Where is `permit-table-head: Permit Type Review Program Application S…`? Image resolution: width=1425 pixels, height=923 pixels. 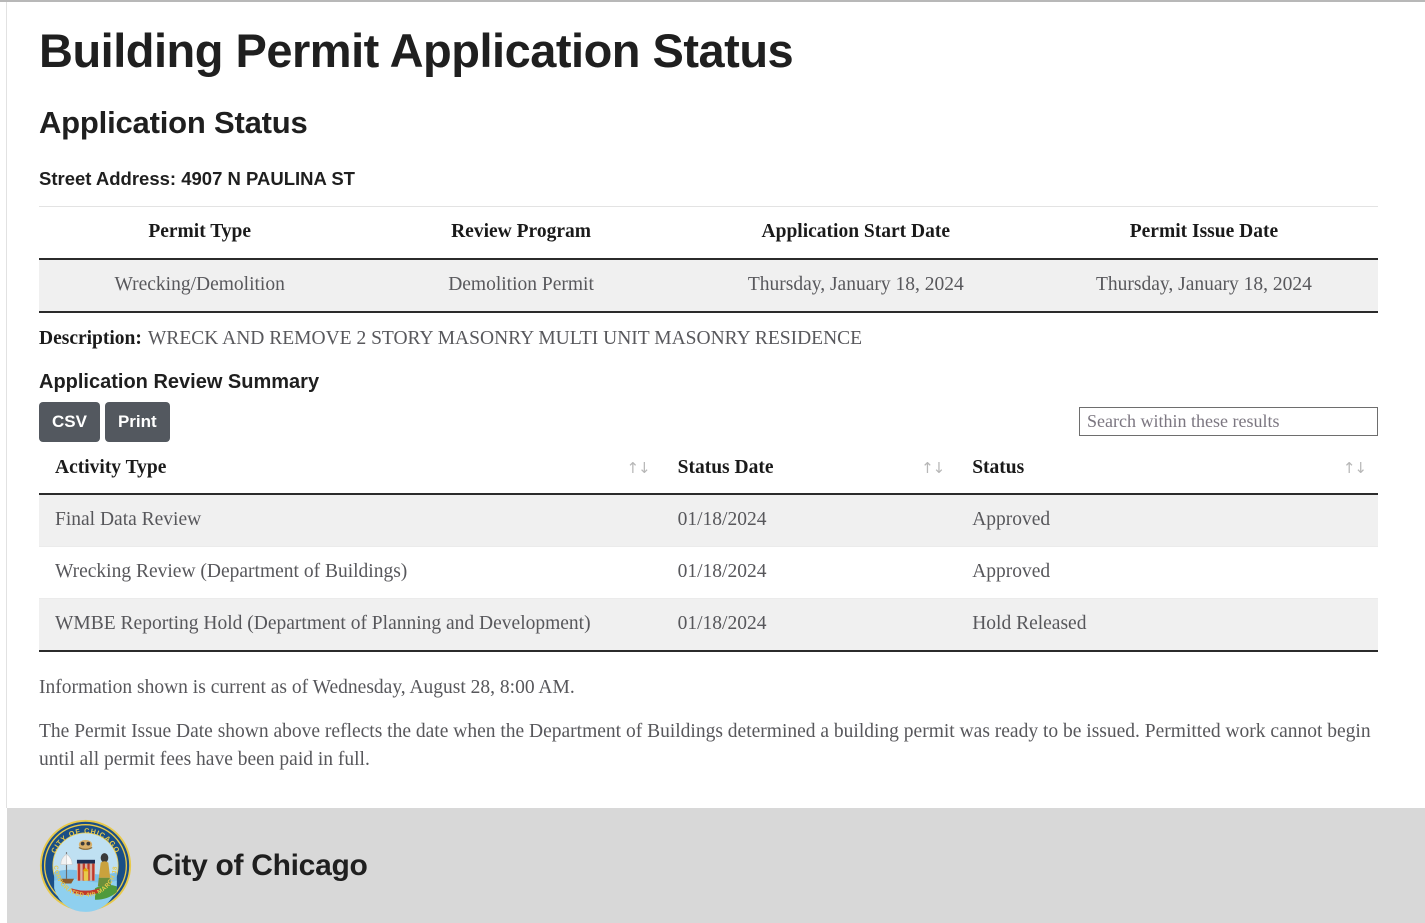
permit-table-head: Permit Type Review Program Application S… is located at coordinates (708, 233).